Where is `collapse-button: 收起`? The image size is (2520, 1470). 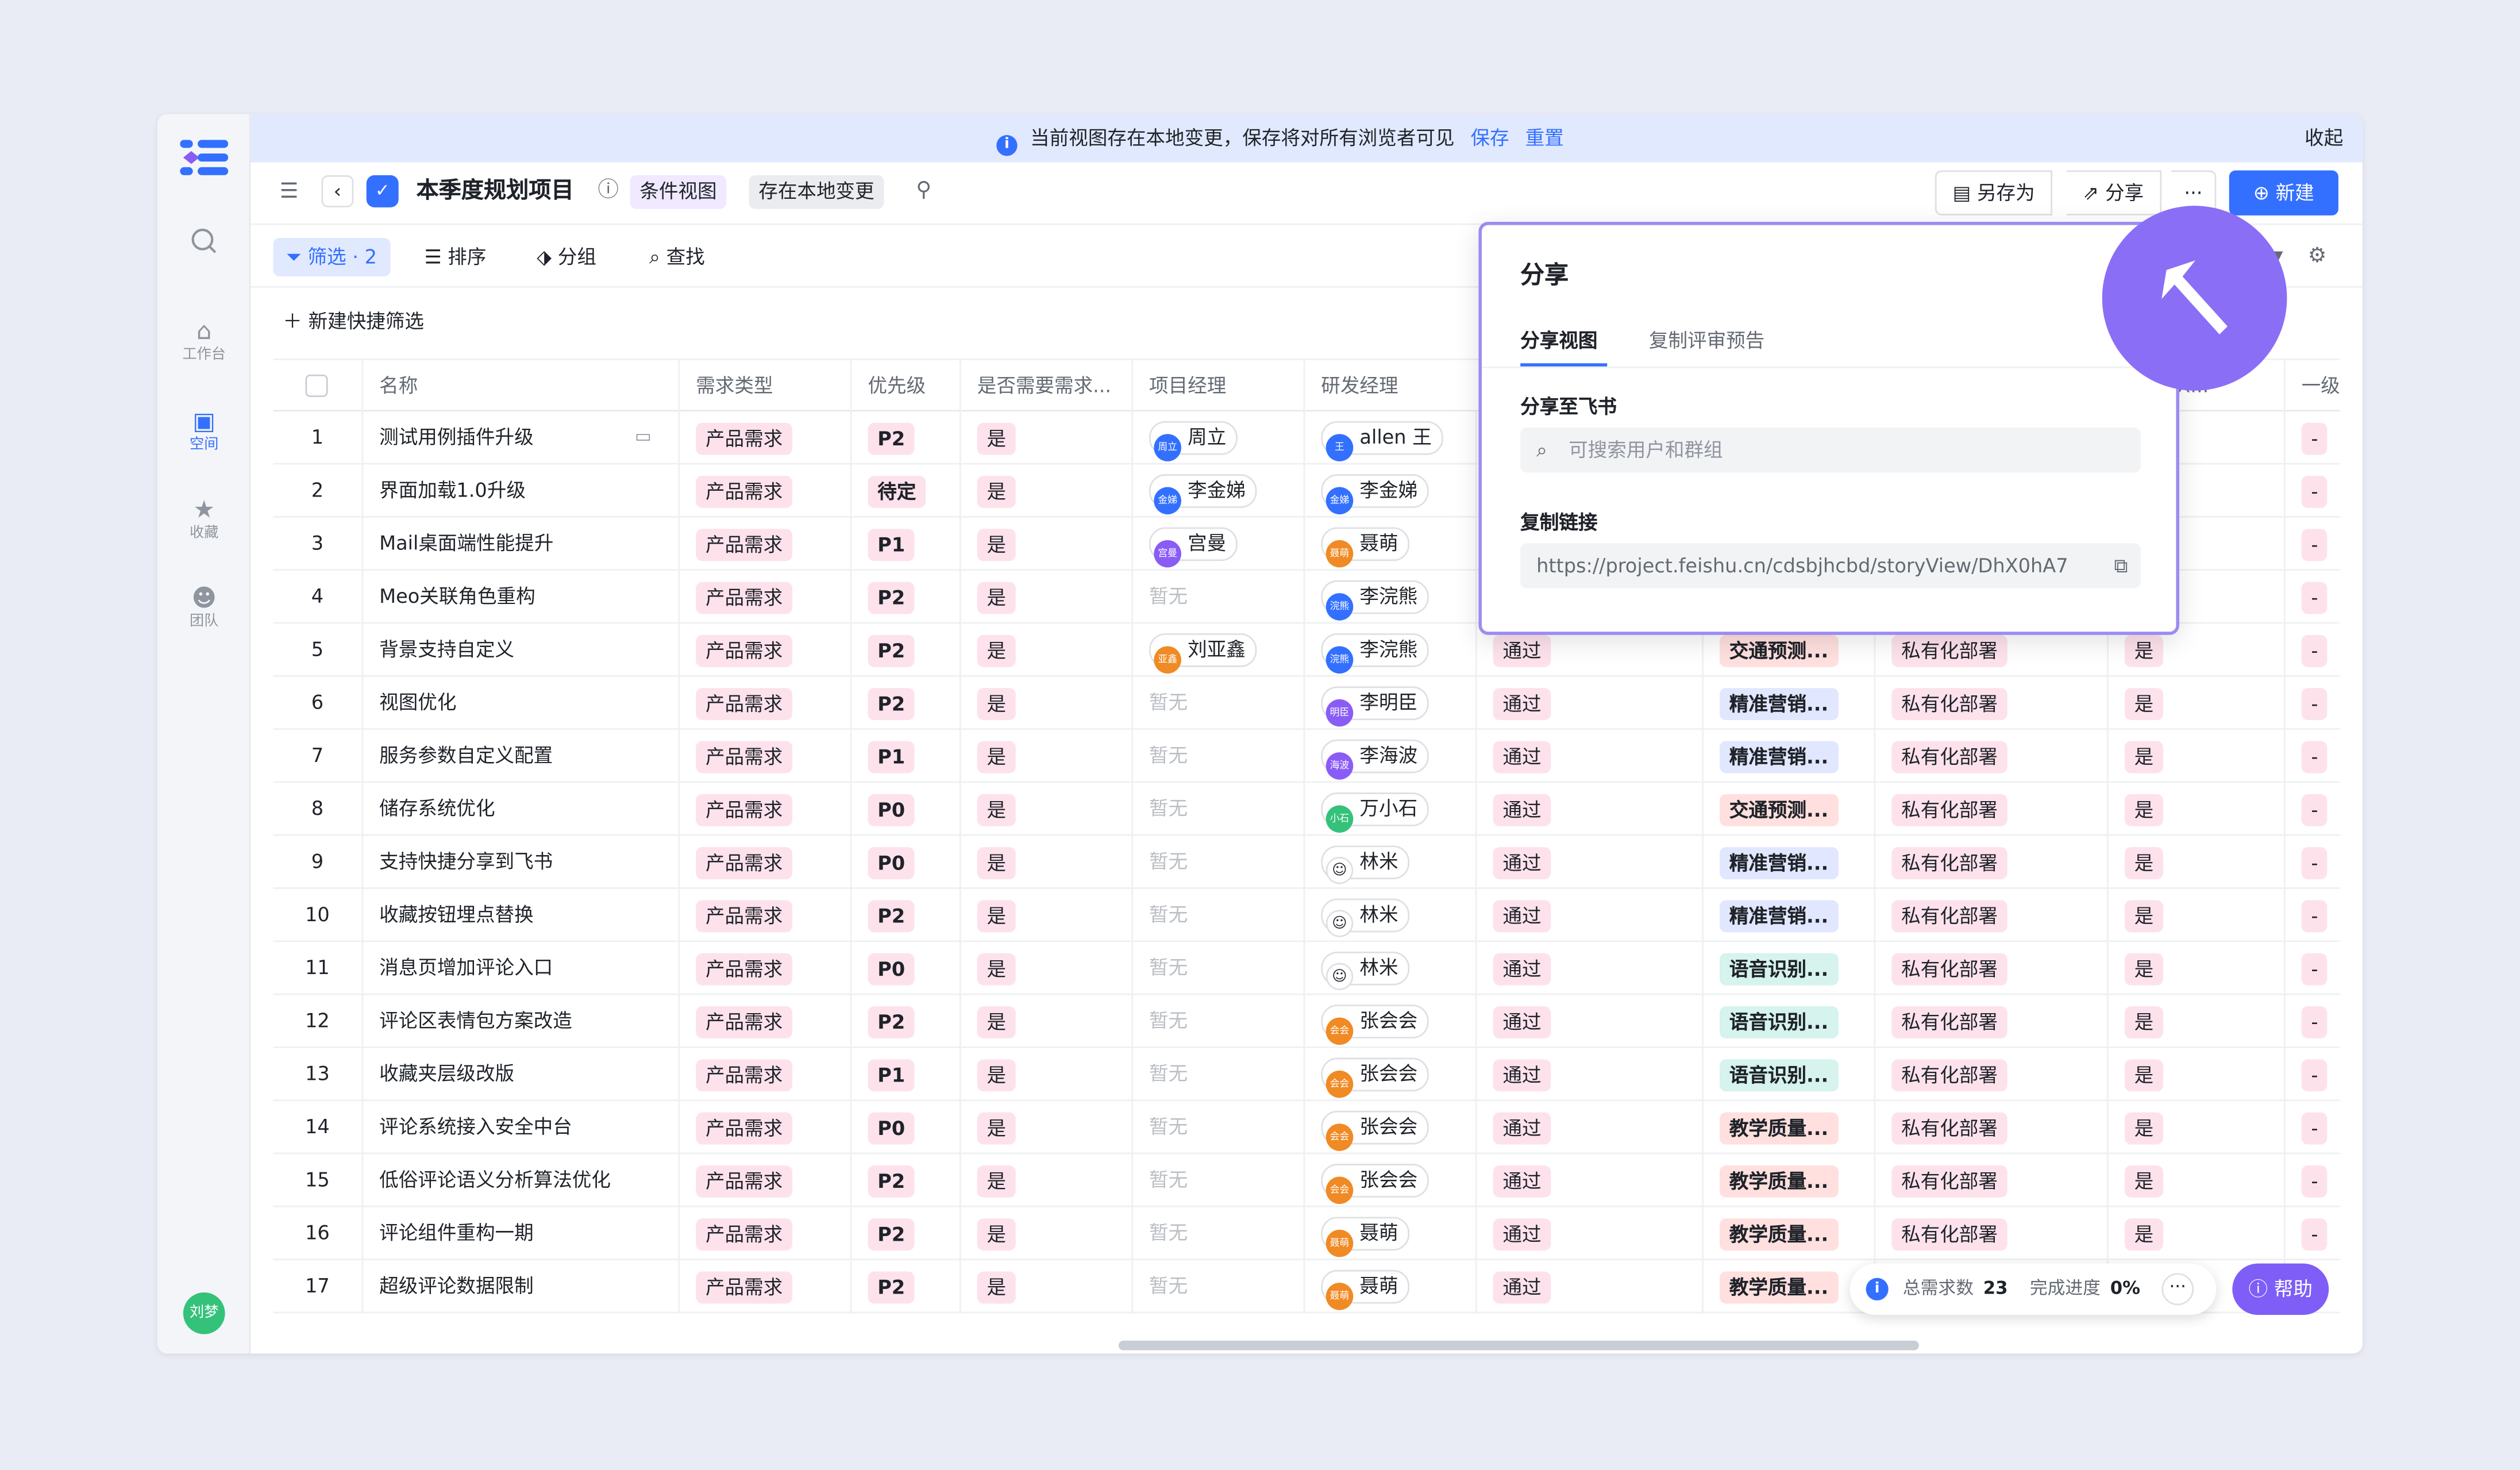
collapse-button: 收起 is located at coordinates (2324, 138).